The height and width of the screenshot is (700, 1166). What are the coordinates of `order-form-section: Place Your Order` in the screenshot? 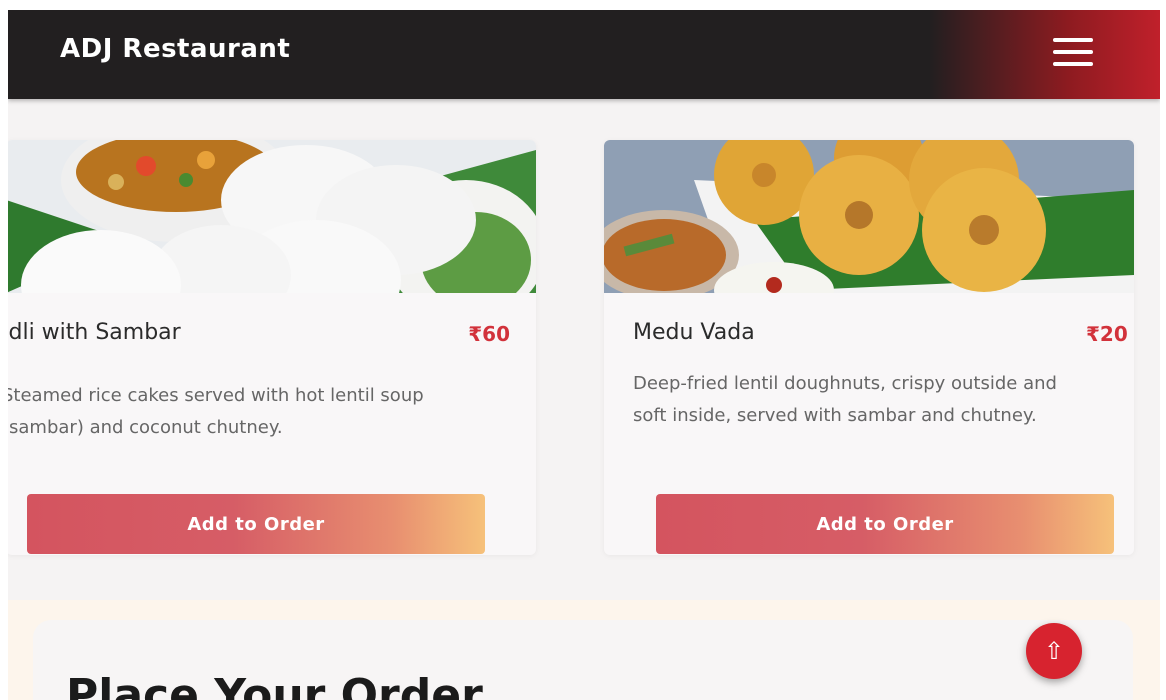 It's located at (583, 660).